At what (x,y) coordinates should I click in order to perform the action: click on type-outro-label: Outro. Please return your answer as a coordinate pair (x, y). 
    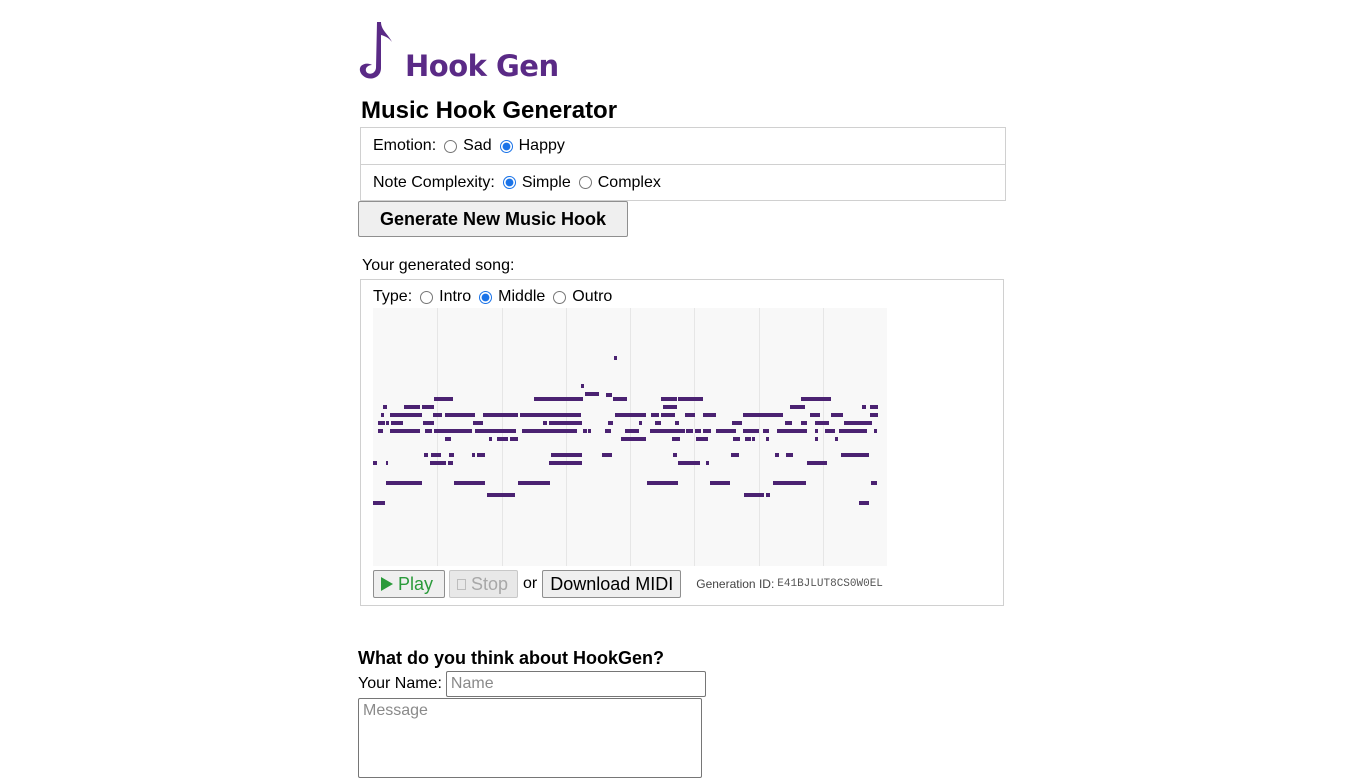
    Looking at the image, I should click on (592, 297).